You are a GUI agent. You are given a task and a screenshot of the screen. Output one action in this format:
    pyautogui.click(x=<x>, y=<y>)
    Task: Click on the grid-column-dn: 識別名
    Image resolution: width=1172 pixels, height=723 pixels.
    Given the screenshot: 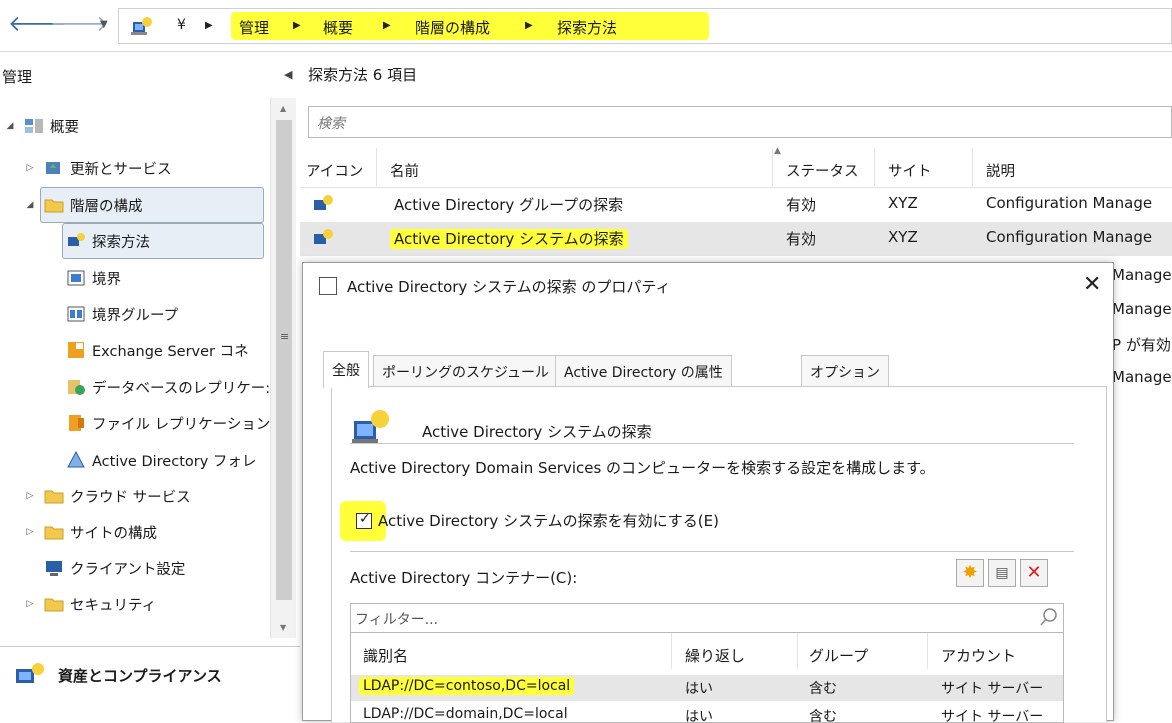 What is the action you would take?
    pyautogui.click(x=385, y=655)
    